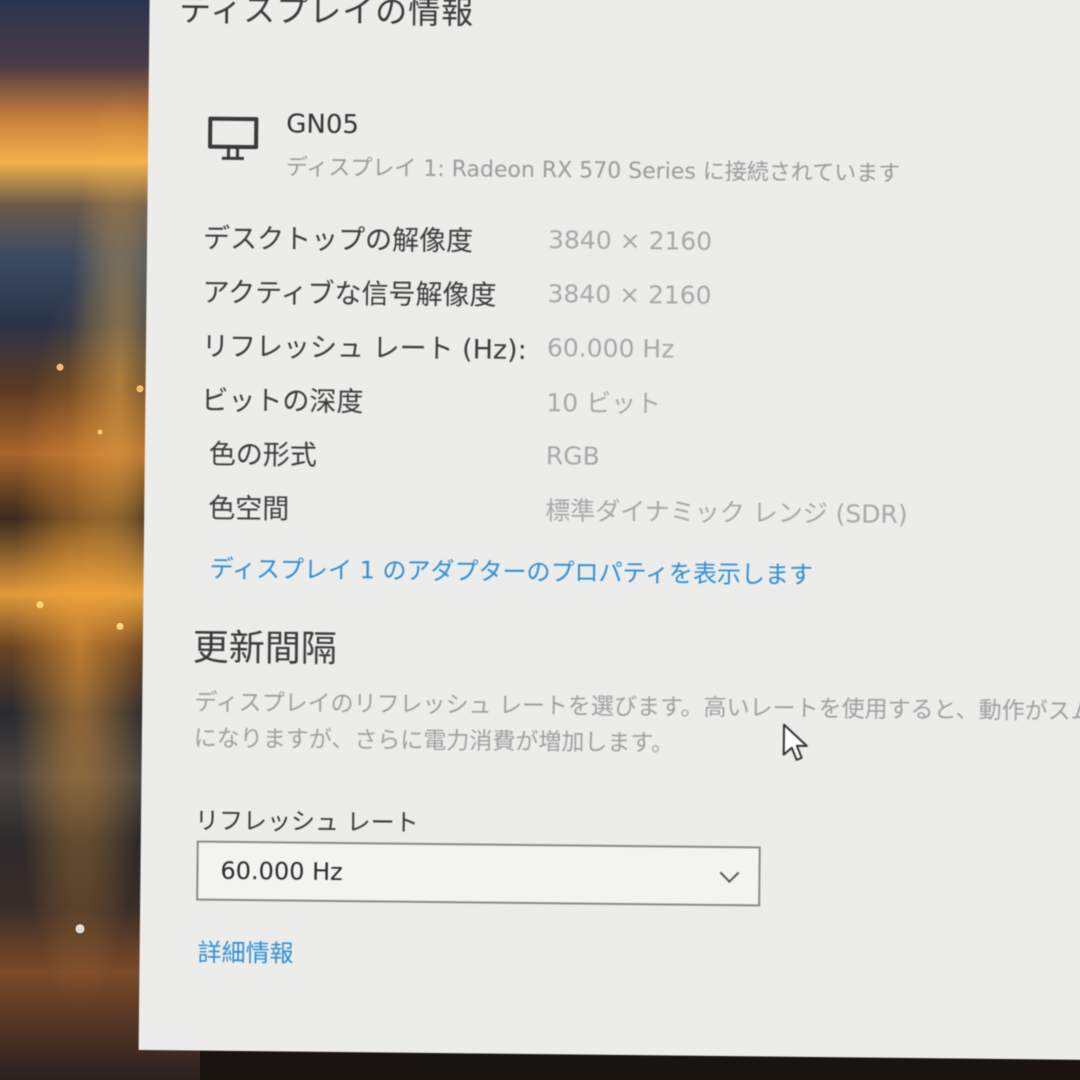 Image resolution: width=1080 pixels, height=1080 pixels. I want to click on info-value-refresh-rate: 60.000 Hz, so click(610, 348).